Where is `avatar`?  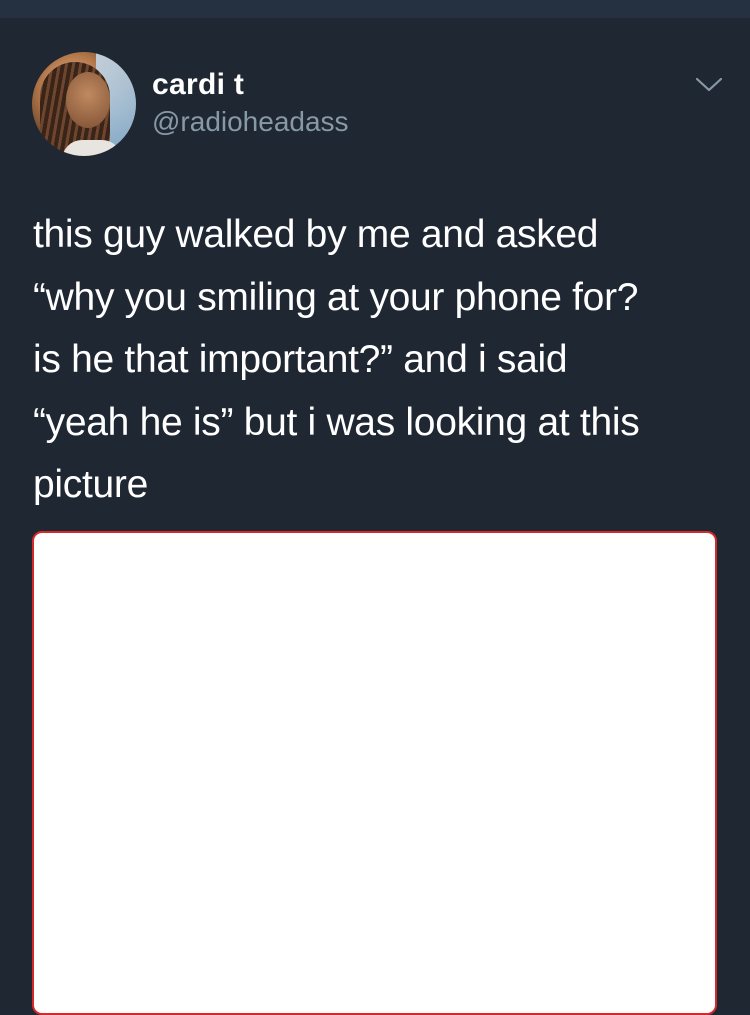 avatar is located at coordinates (84, 104).